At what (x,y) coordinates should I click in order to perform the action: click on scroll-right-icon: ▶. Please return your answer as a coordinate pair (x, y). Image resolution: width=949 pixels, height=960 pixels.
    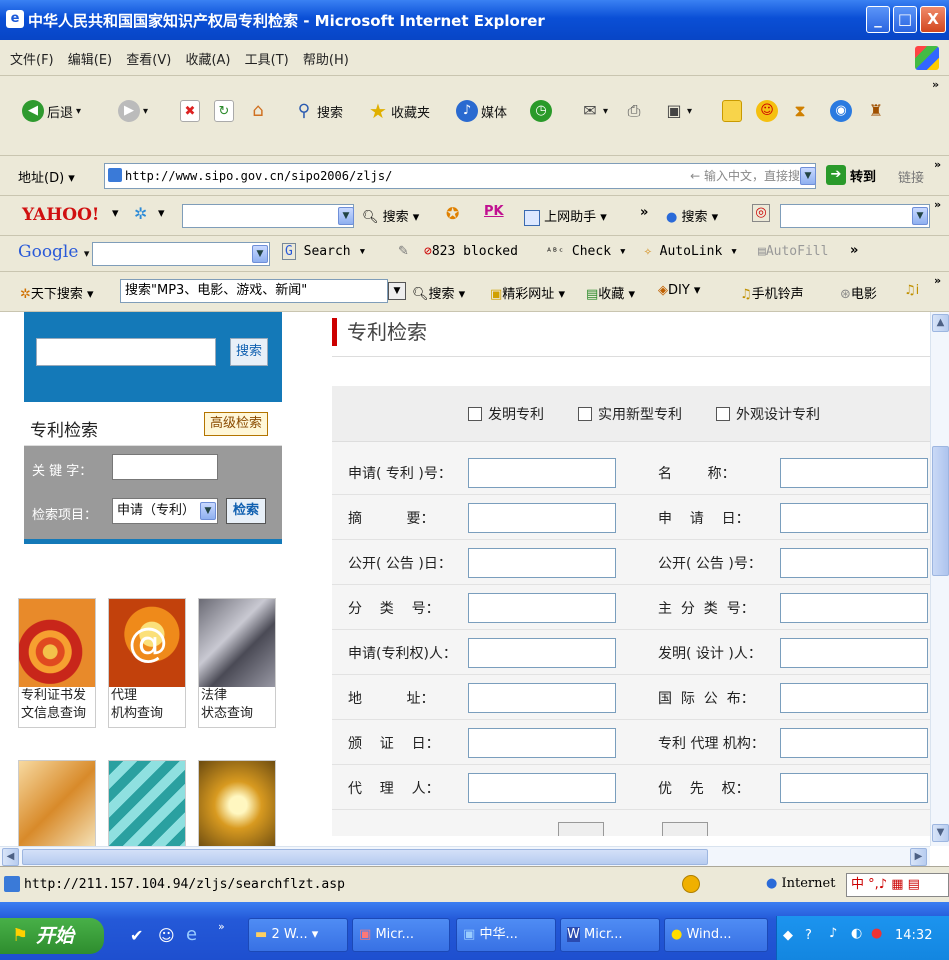
    Looking at the image, I should click on (918, 857).